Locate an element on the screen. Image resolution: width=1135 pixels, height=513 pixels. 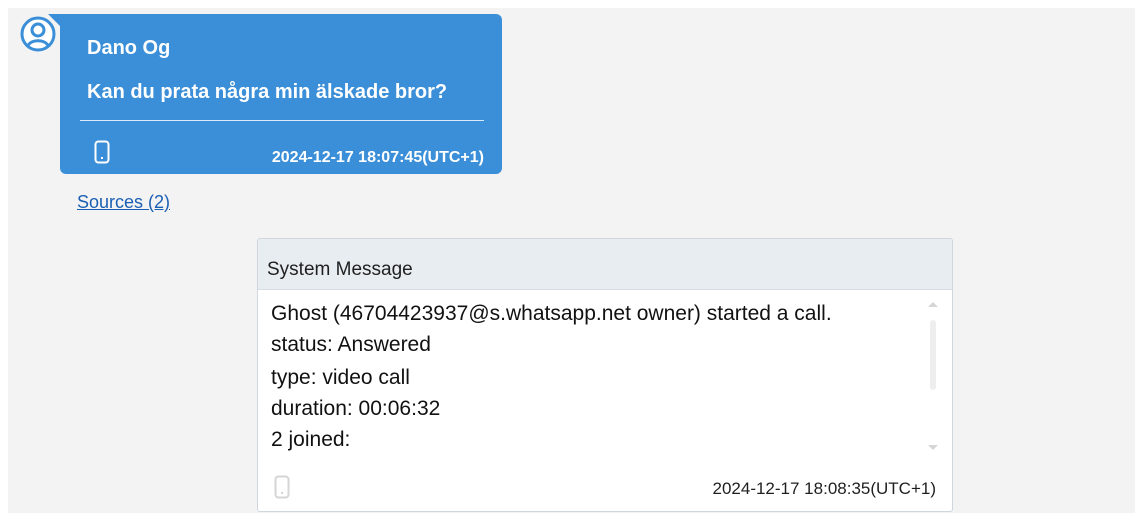
system-message-header: System Message is located at coordinates (605, 264).